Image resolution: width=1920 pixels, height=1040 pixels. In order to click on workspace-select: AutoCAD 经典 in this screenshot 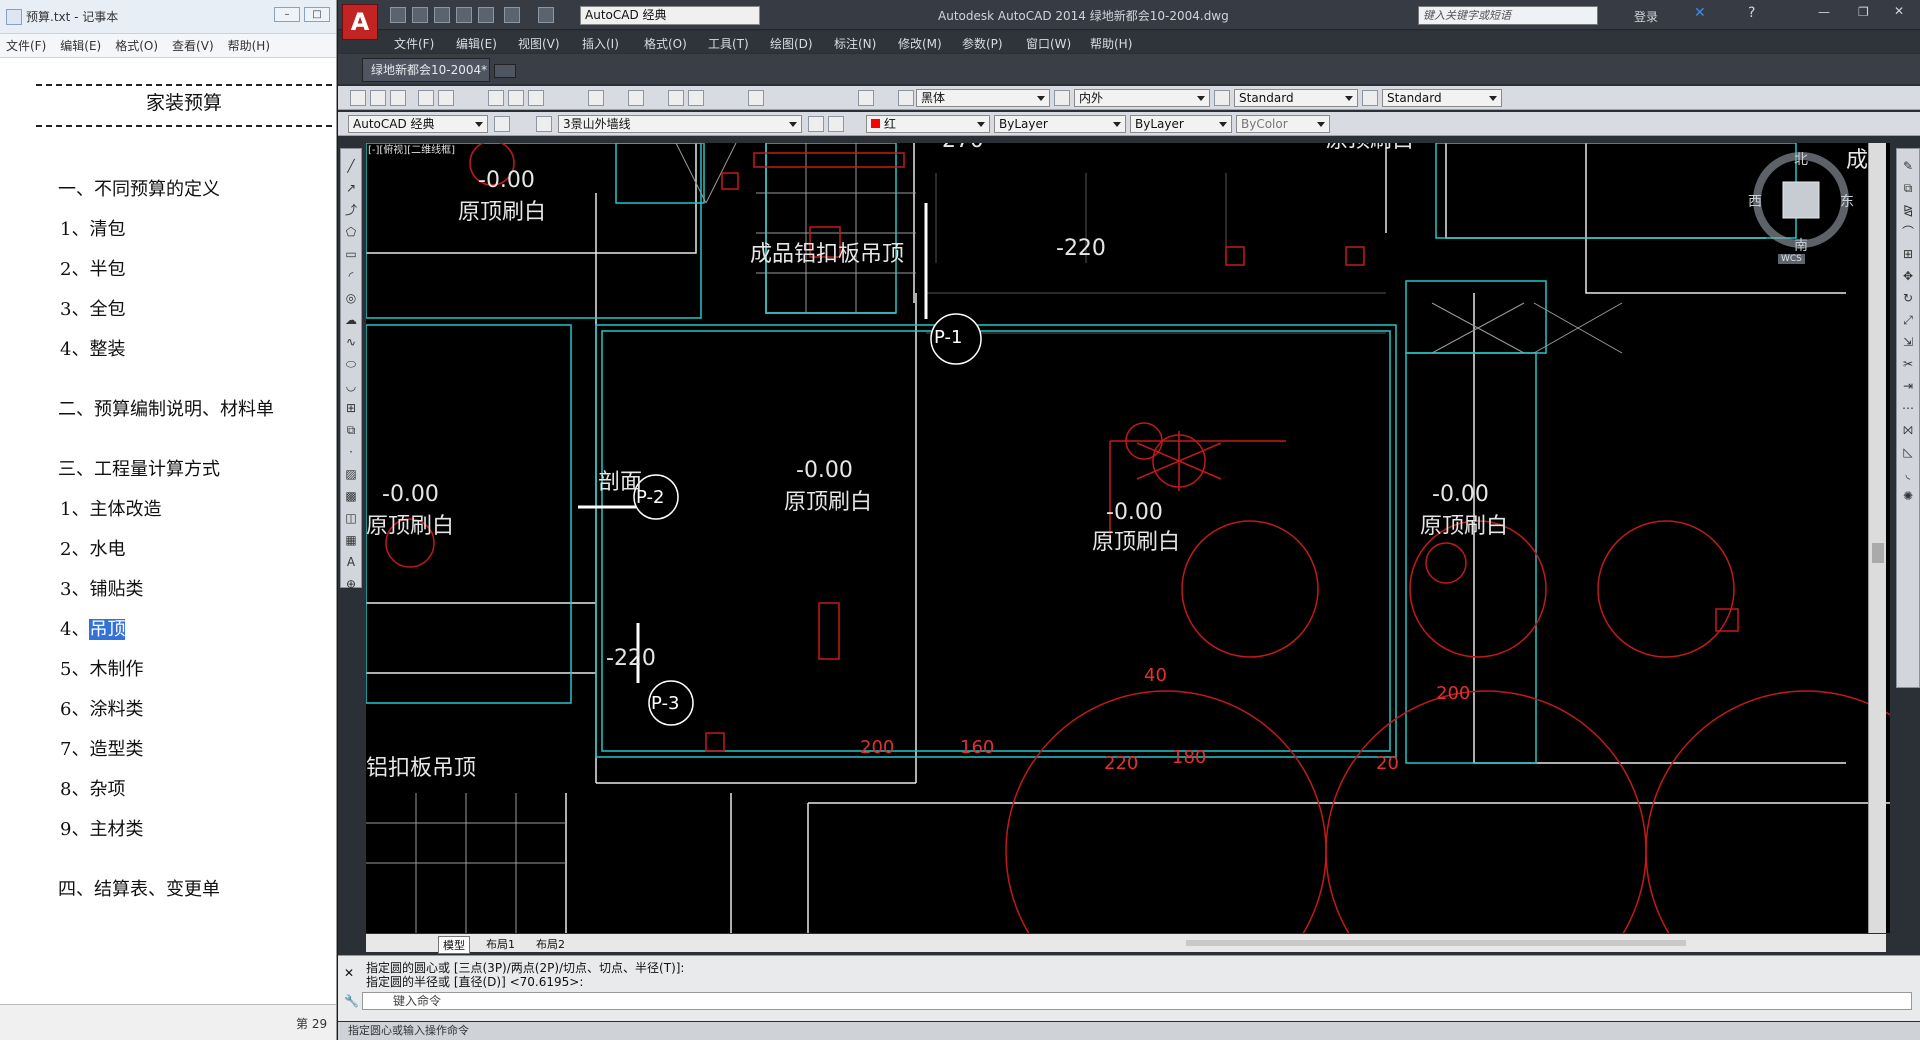, I will do `click(670, 15)`.